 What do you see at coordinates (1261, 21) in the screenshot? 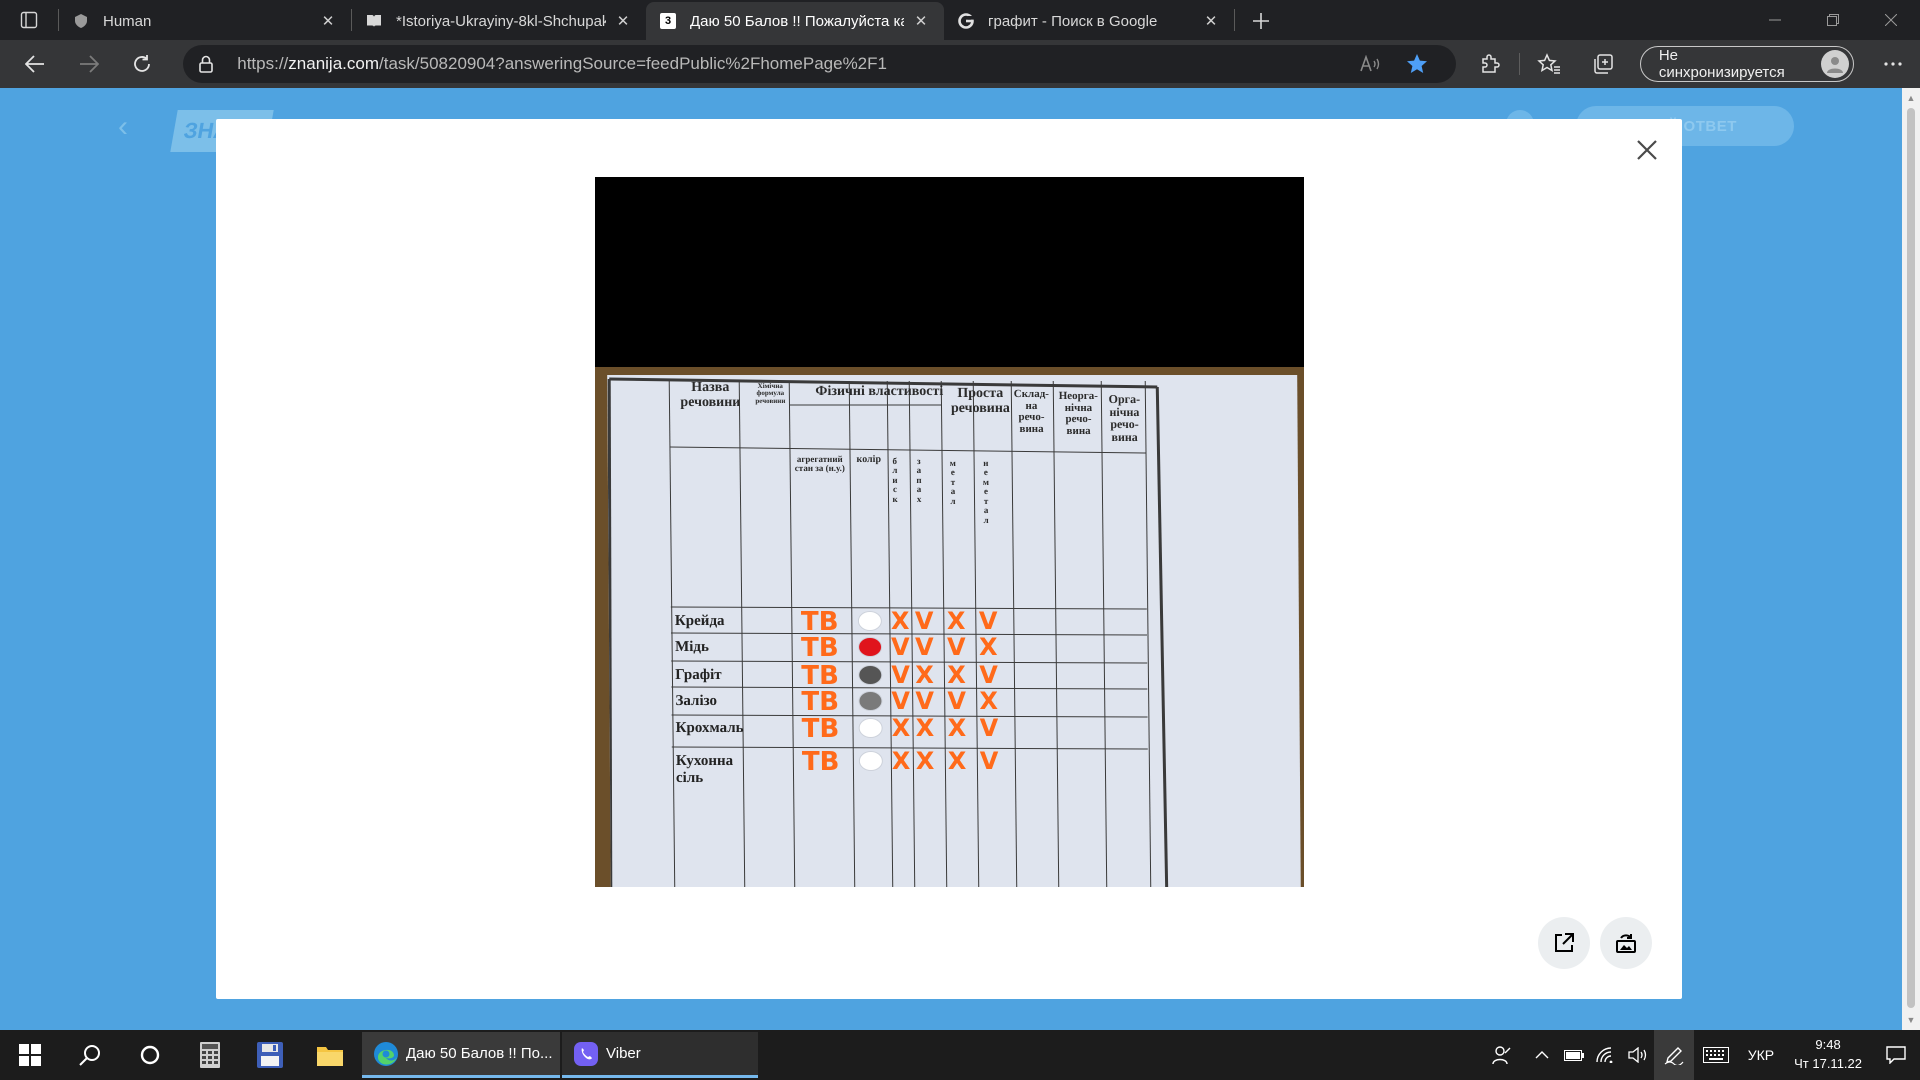
I see `new-tab-button` at bounding box center [1261, 21].